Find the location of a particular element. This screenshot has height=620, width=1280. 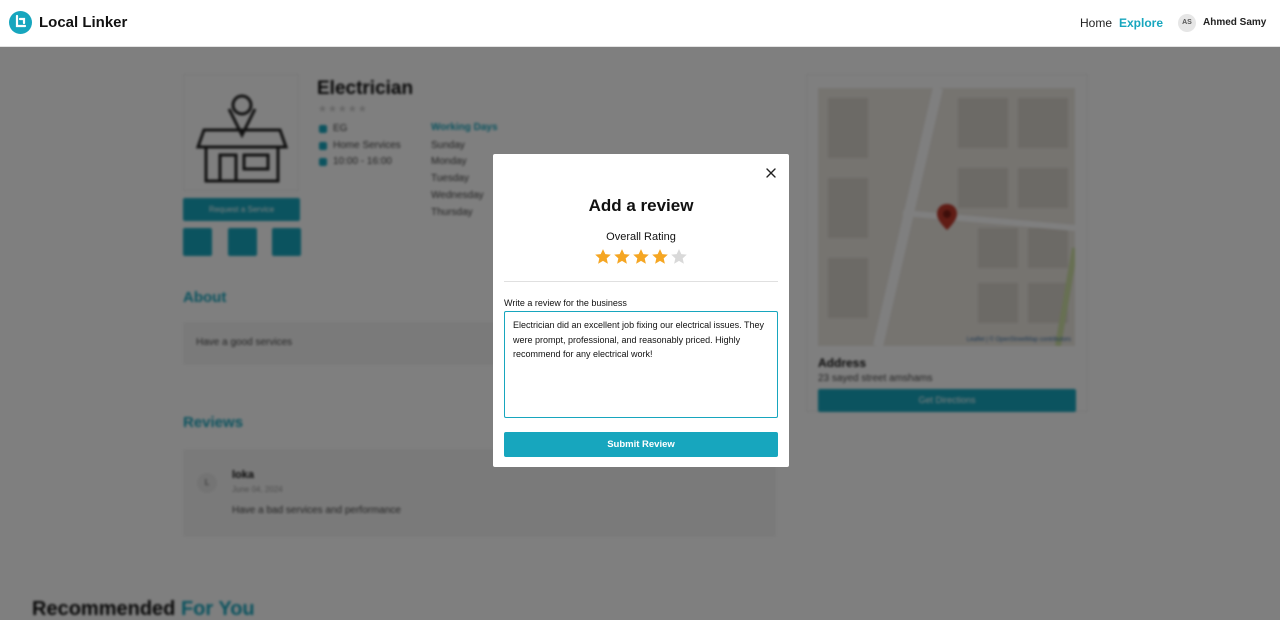

local-linker-logo-icon is located at coordinates (20, 22).